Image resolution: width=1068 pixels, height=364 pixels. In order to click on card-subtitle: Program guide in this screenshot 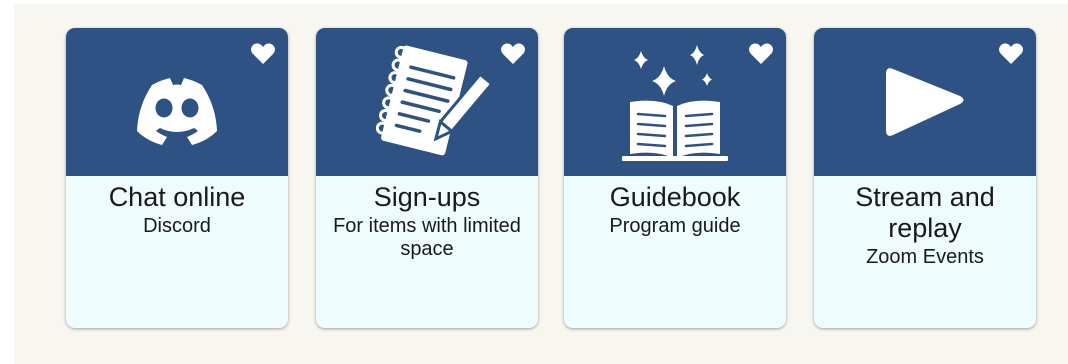, I will do `click(675, 226)`.